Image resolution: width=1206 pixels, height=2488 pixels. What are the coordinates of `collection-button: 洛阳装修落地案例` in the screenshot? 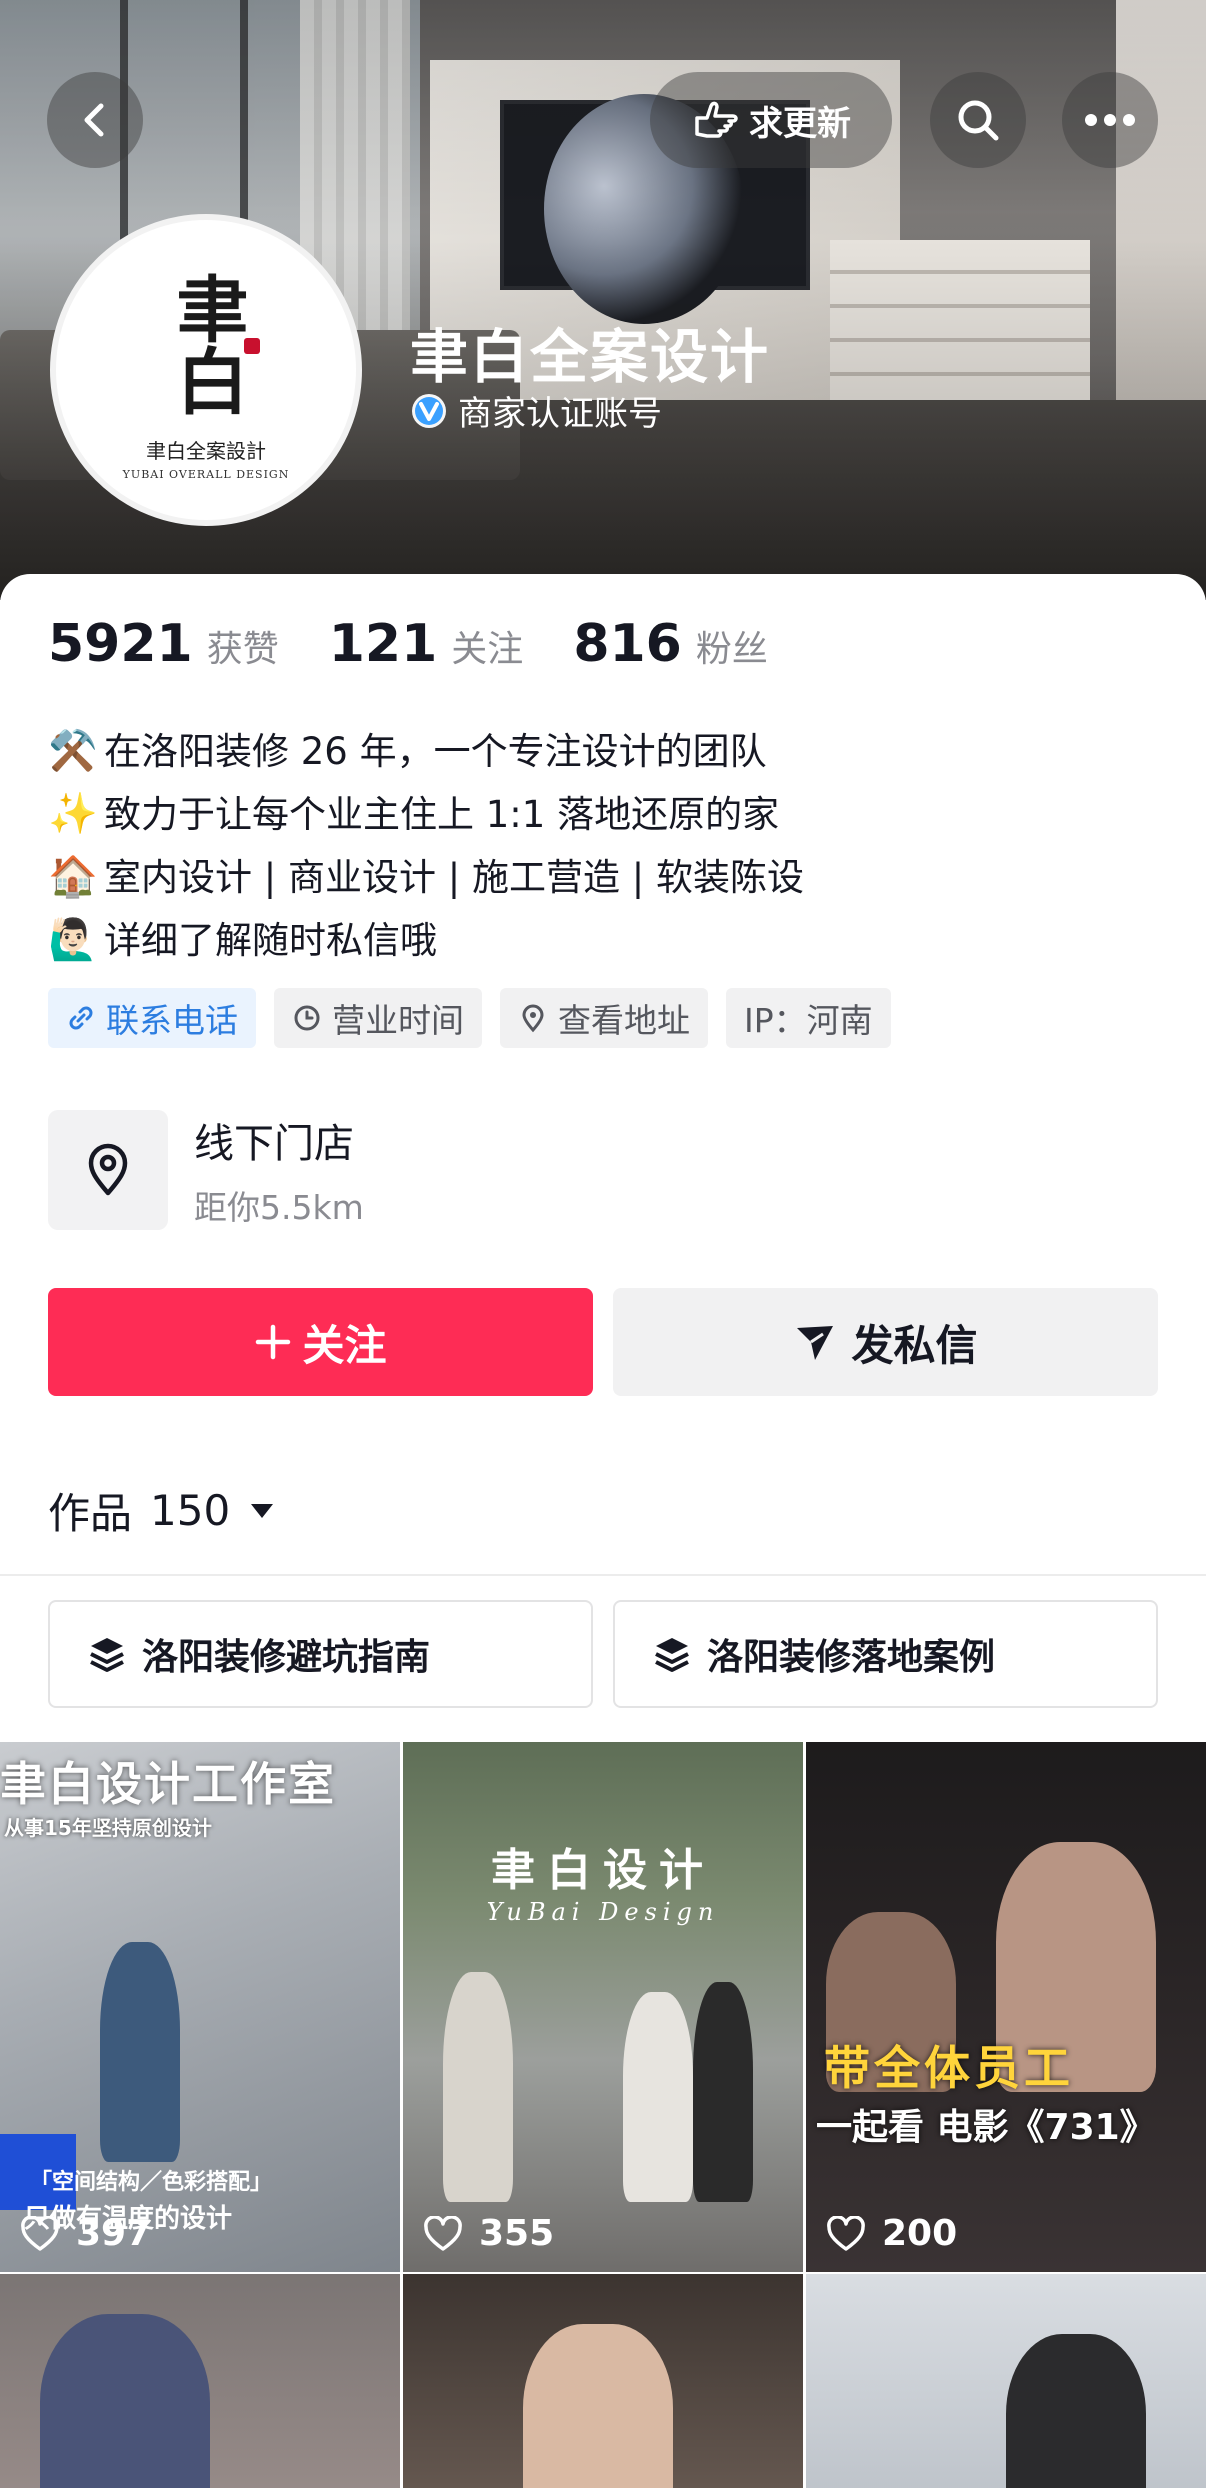 It's located at (885, 1654).